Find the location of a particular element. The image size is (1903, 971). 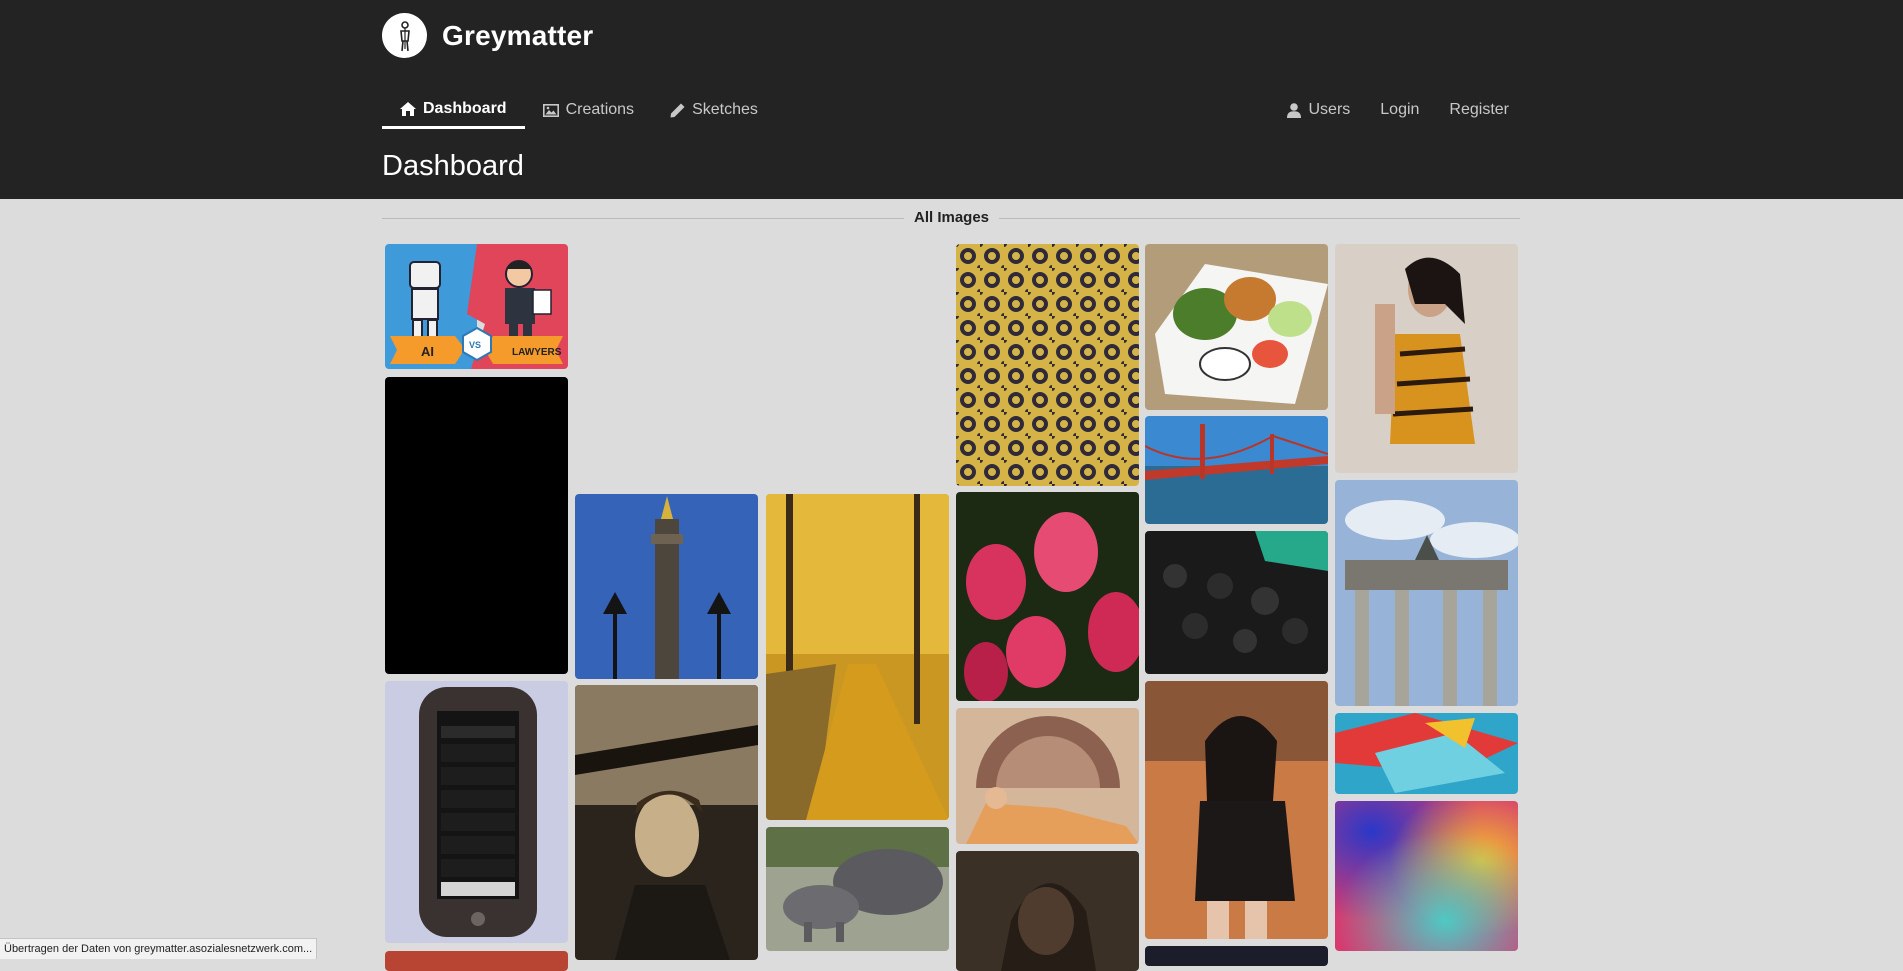

image-tile-pink-tulips is located at coordinates (1047, 596).